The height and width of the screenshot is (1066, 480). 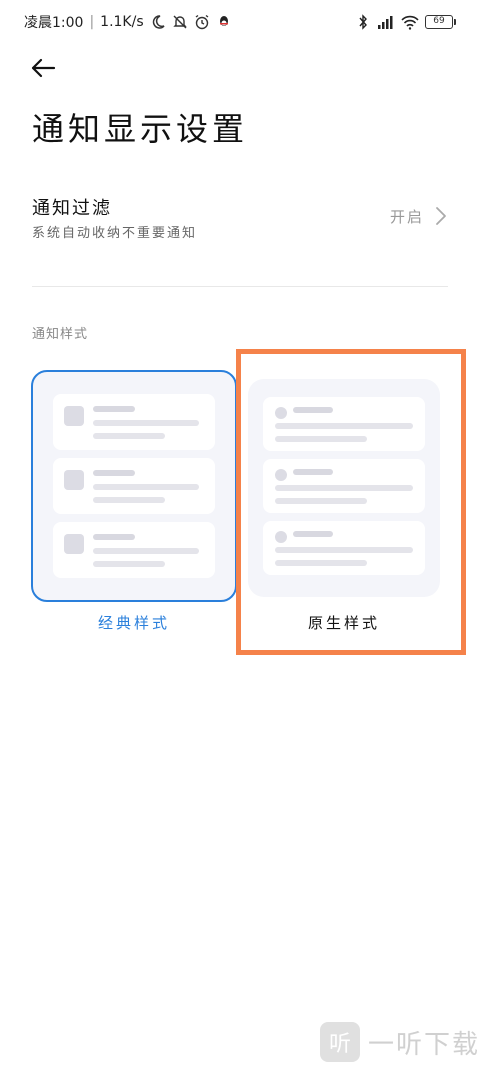 I want to click on watermark-logo: 听, so click(x=340, y=1042).